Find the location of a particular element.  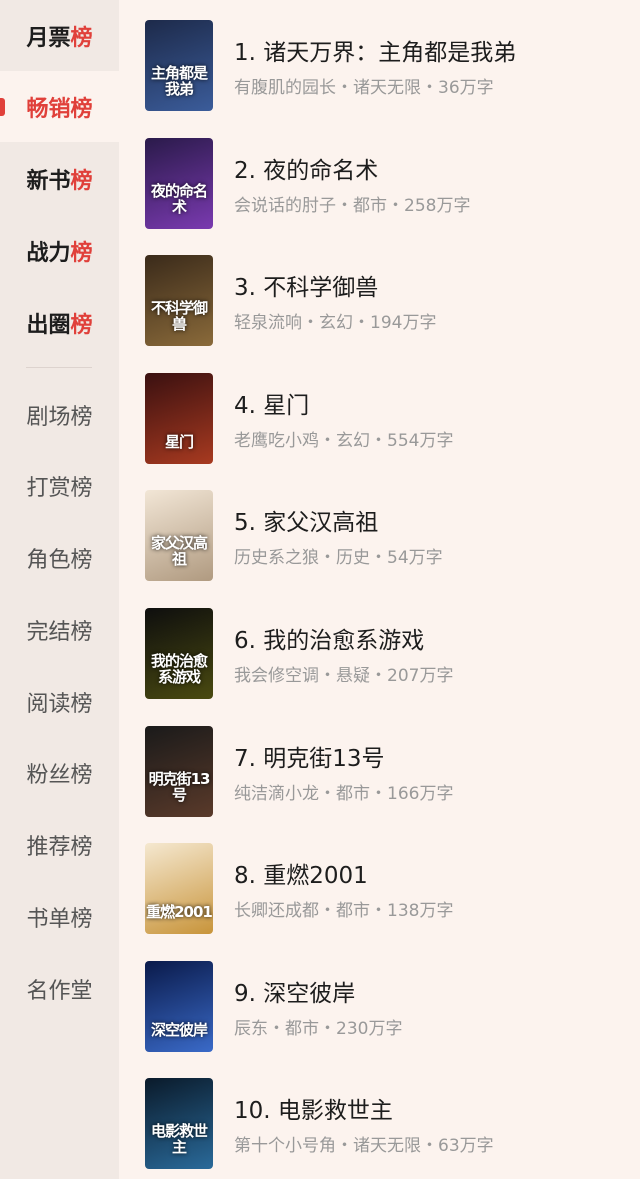

sidebar-item-label: 战力 is located at coordinates (48, 253).